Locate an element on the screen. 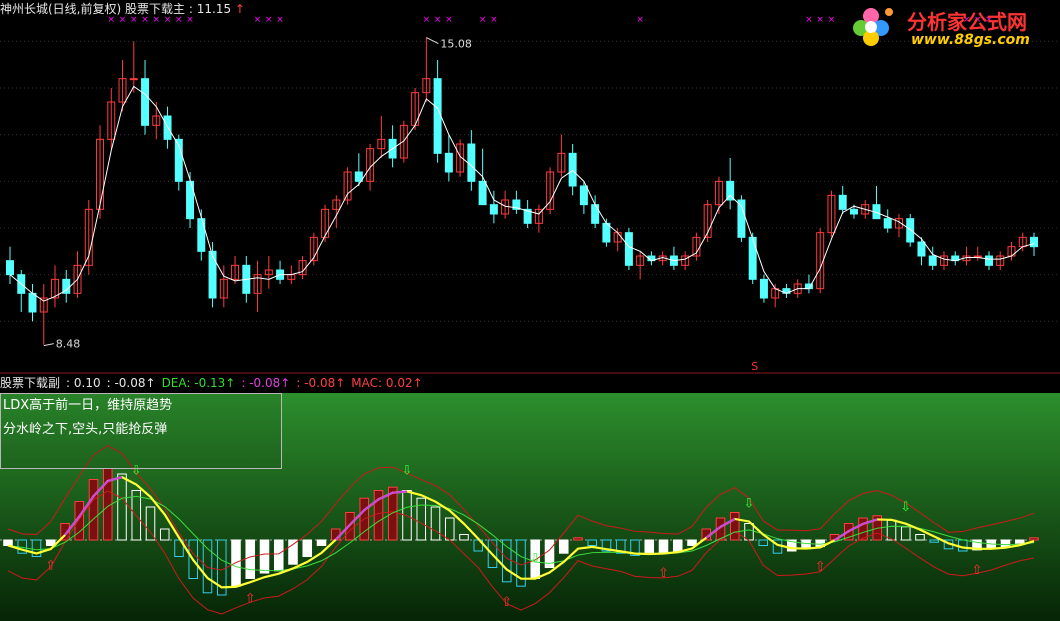  high-leader is located at coordinates (432, 41).